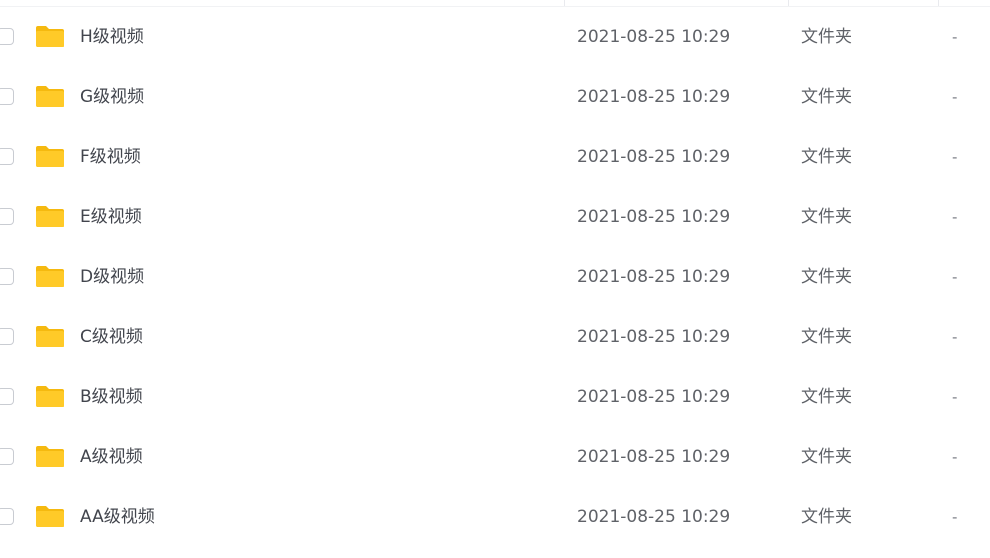 The width and height of the screenshot is (990, 558). I want to click on file-row: E级视频 2021-08-25 10:29 文件夹 -, so click(495, 217).